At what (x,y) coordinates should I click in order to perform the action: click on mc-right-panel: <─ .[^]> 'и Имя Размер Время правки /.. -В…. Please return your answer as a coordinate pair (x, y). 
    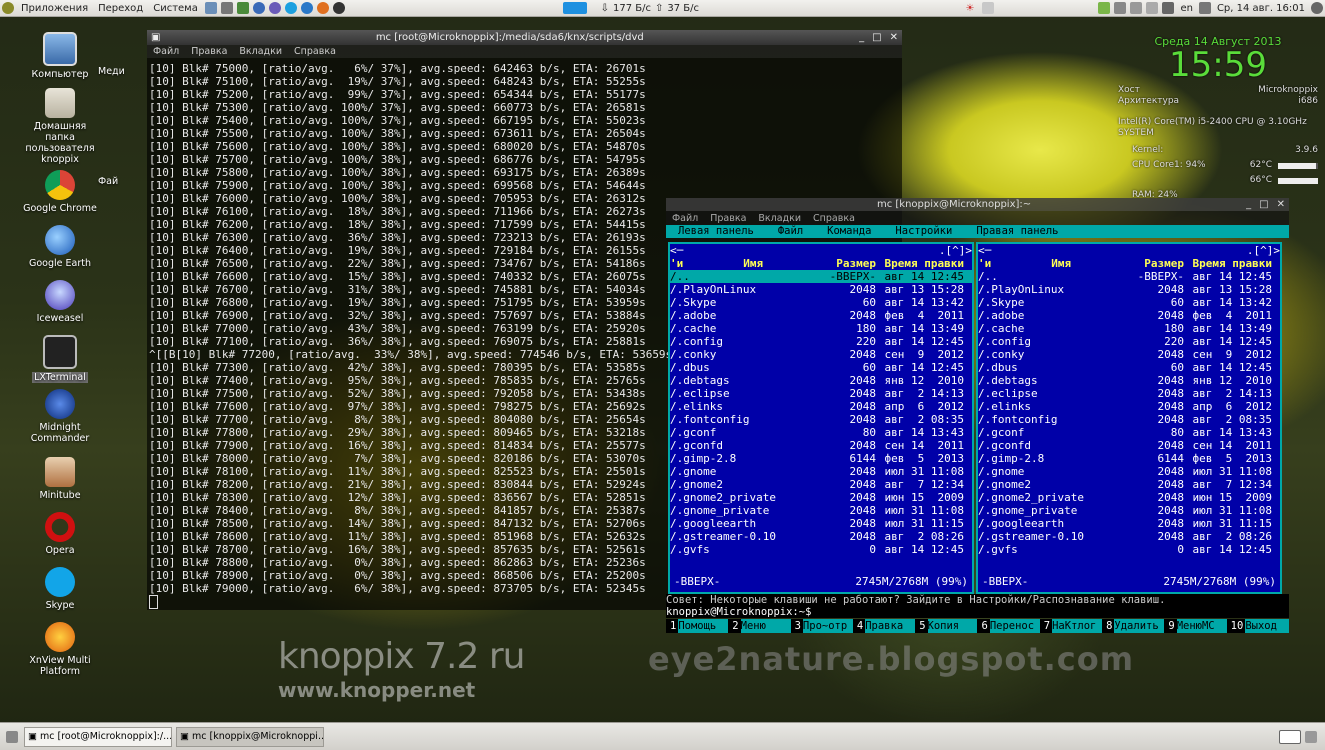
    Looking at the image, I should click on (1129, 418).